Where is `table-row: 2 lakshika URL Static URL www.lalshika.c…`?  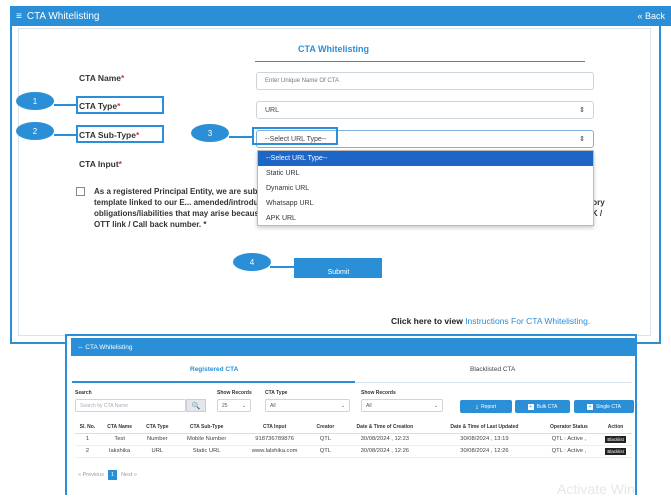 table-row: 2 lakshika URL Static URL www.lalshika.c… is located at coordinates (353, 451).